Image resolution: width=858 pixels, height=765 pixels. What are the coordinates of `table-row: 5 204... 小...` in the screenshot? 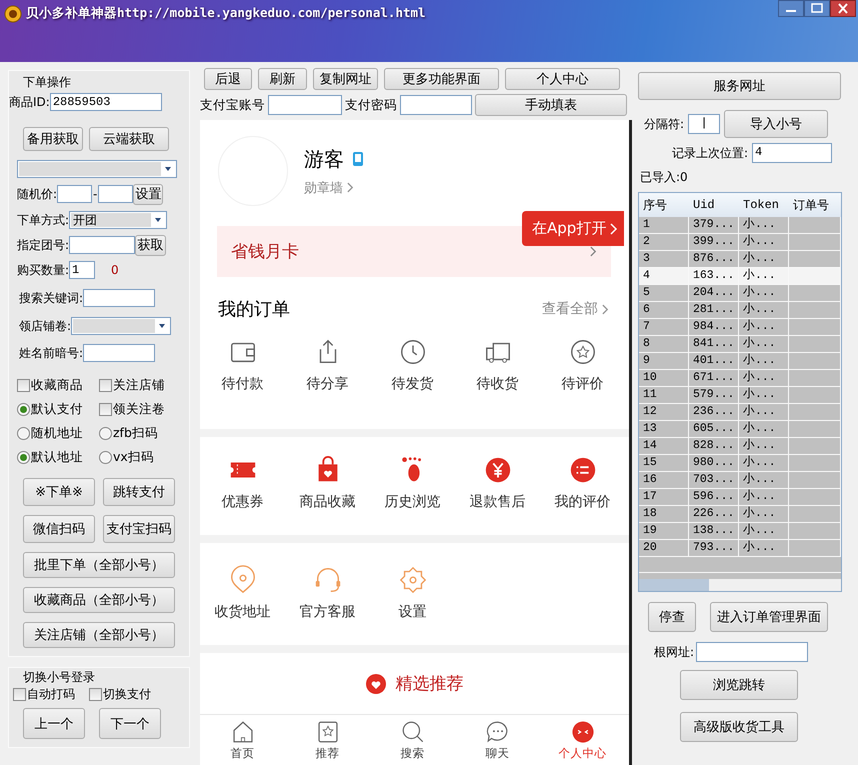 It's located at (740, 293).